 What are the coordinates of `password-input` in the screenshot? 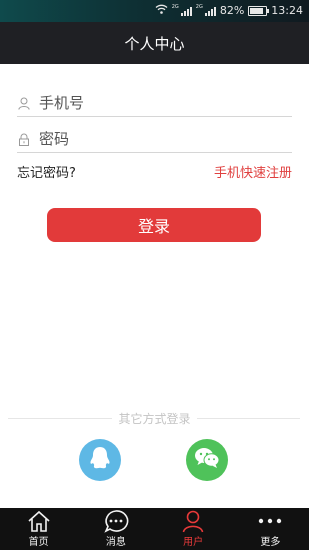 It's located at (165, 139).